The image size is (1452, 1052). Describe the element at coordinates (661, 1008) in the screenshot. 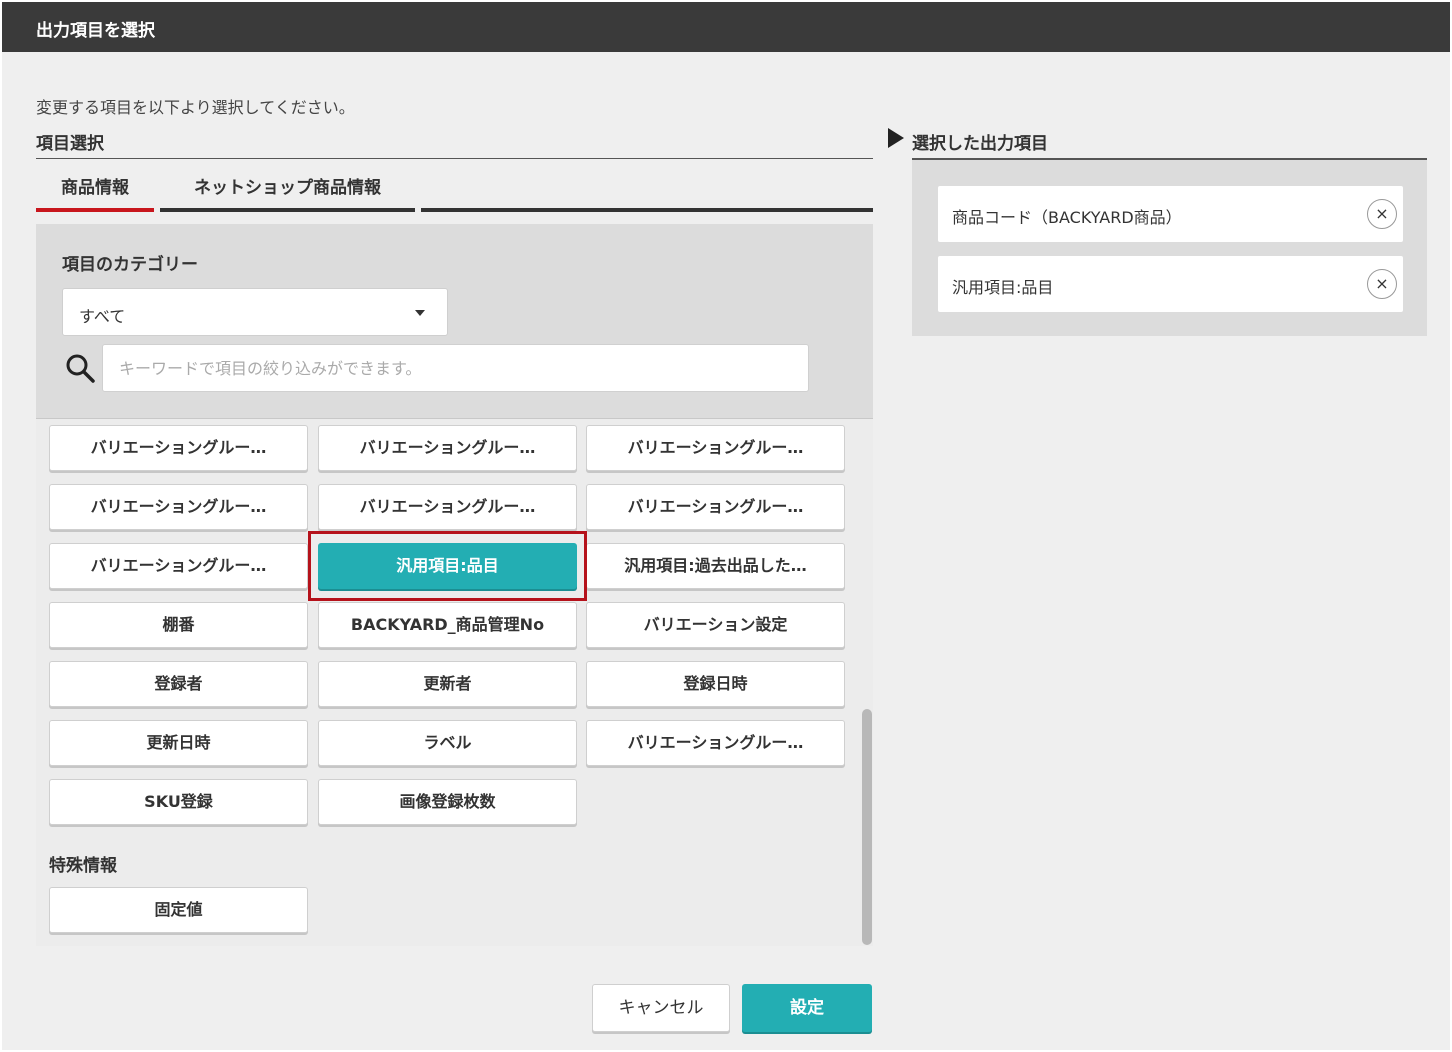

I see `cancel-button: キャンセル` at that location.